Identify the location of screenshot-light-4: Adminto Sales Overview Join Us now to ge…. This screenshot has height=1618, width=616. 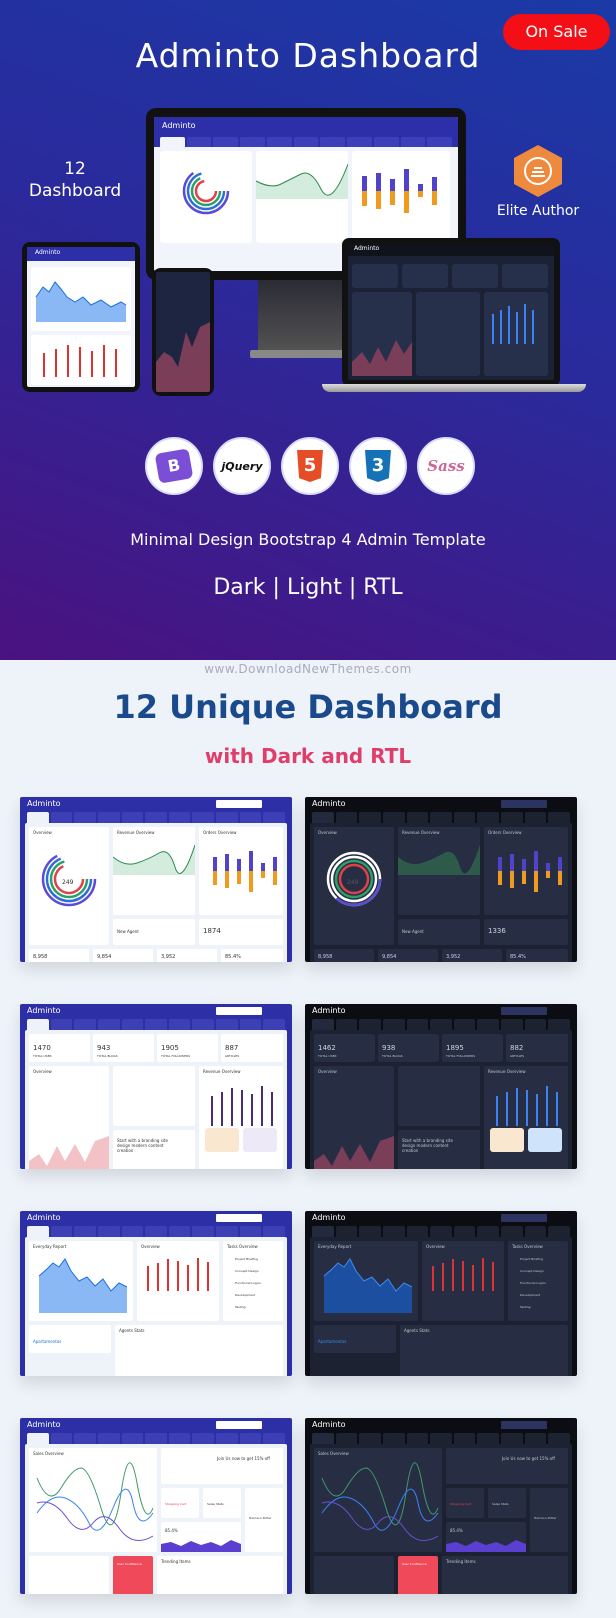
(156, 1506).